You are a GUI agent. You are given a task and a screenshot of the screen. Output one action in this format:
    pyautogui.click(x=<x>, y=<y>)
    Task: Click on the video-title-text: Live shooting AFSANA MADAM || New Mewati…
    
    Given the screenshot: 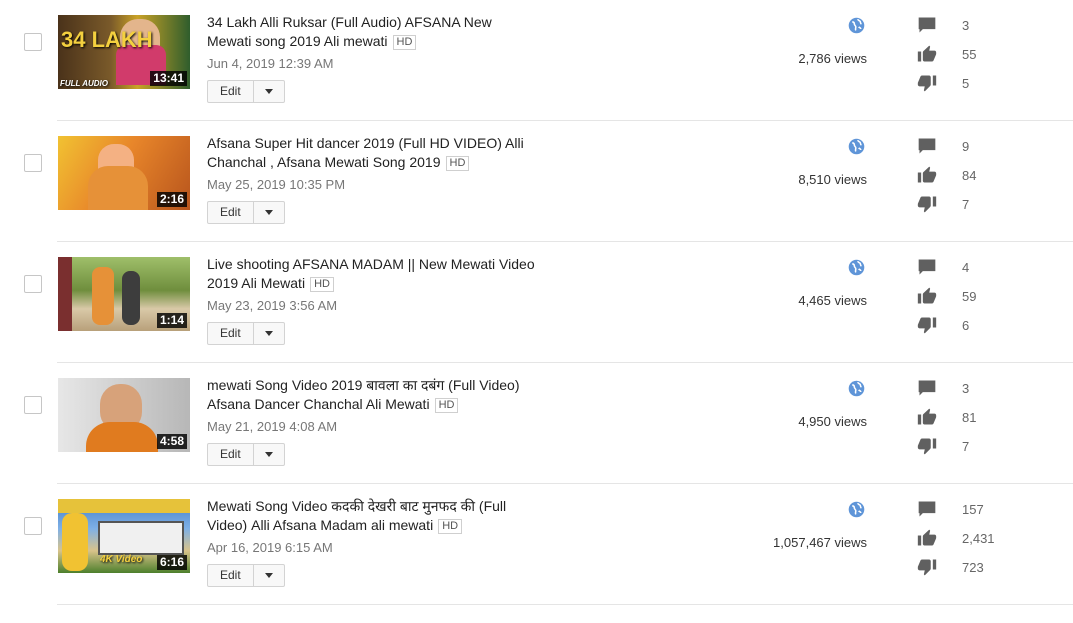 What is the action you would take?
    pyautogui.click(x=371, y=273)
    